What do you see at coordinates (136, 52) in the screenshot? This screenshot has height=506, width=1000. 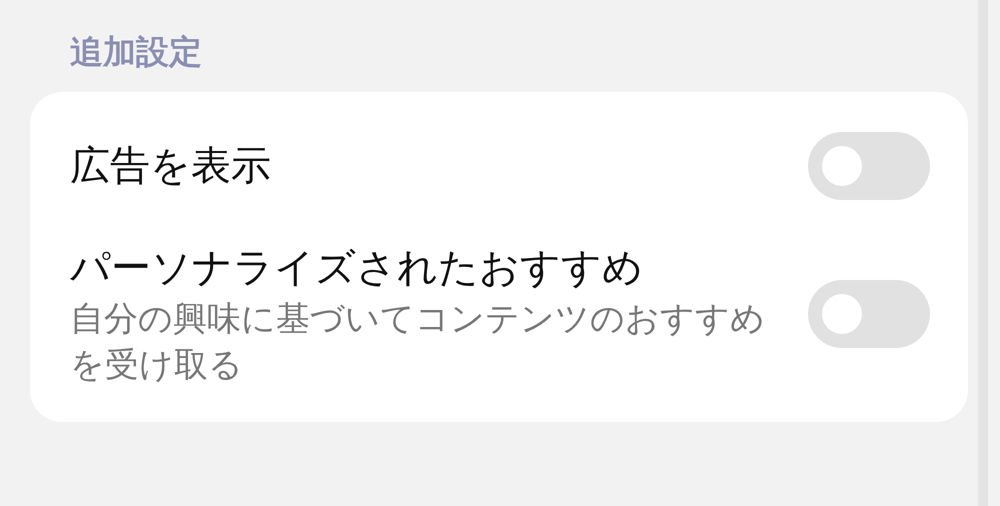 I see `section-title: 追加設定` at bounding box center [136, 52].